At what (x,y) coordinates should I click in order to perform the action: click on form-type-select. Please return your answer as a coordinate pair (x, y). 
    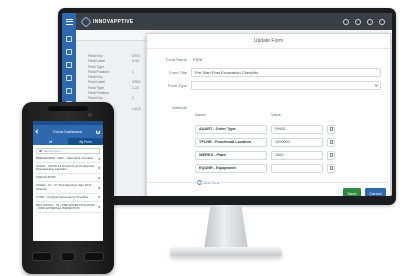
    Looking at the image, I should click on (286, 85).